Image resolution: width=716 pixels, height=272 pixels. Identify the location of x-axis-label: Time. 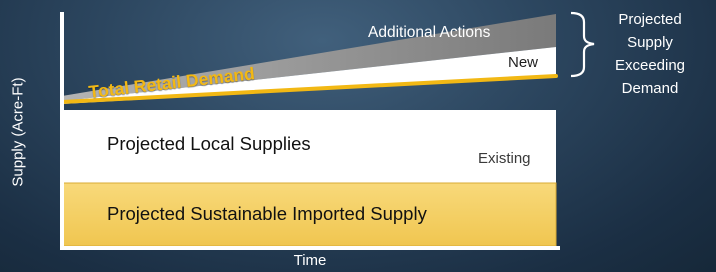
(310, 260).